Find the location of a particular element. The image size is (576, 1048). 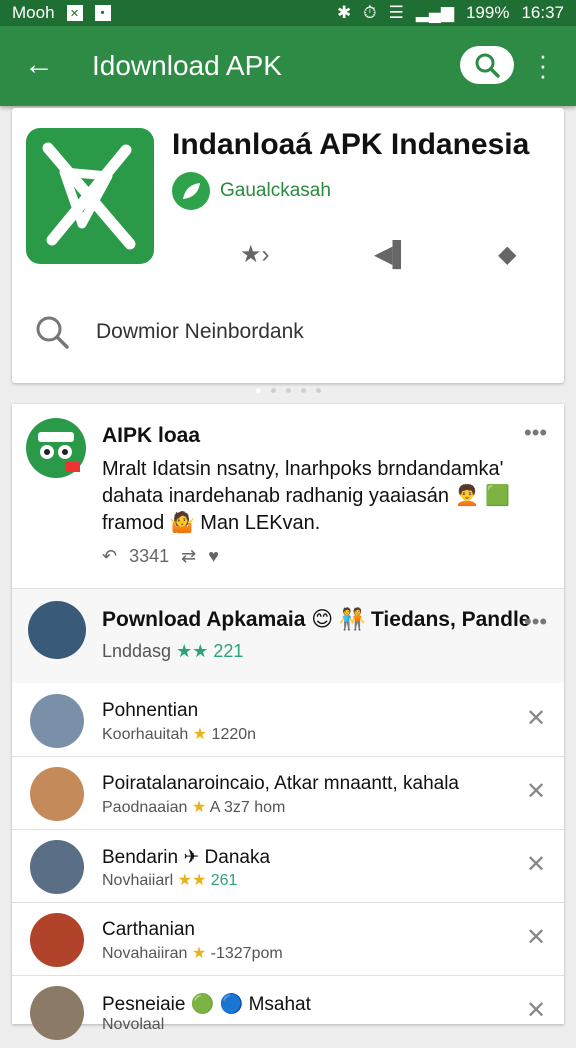

app-title: Indanloaá APK Indanesia is located at coordinates (351, 144).